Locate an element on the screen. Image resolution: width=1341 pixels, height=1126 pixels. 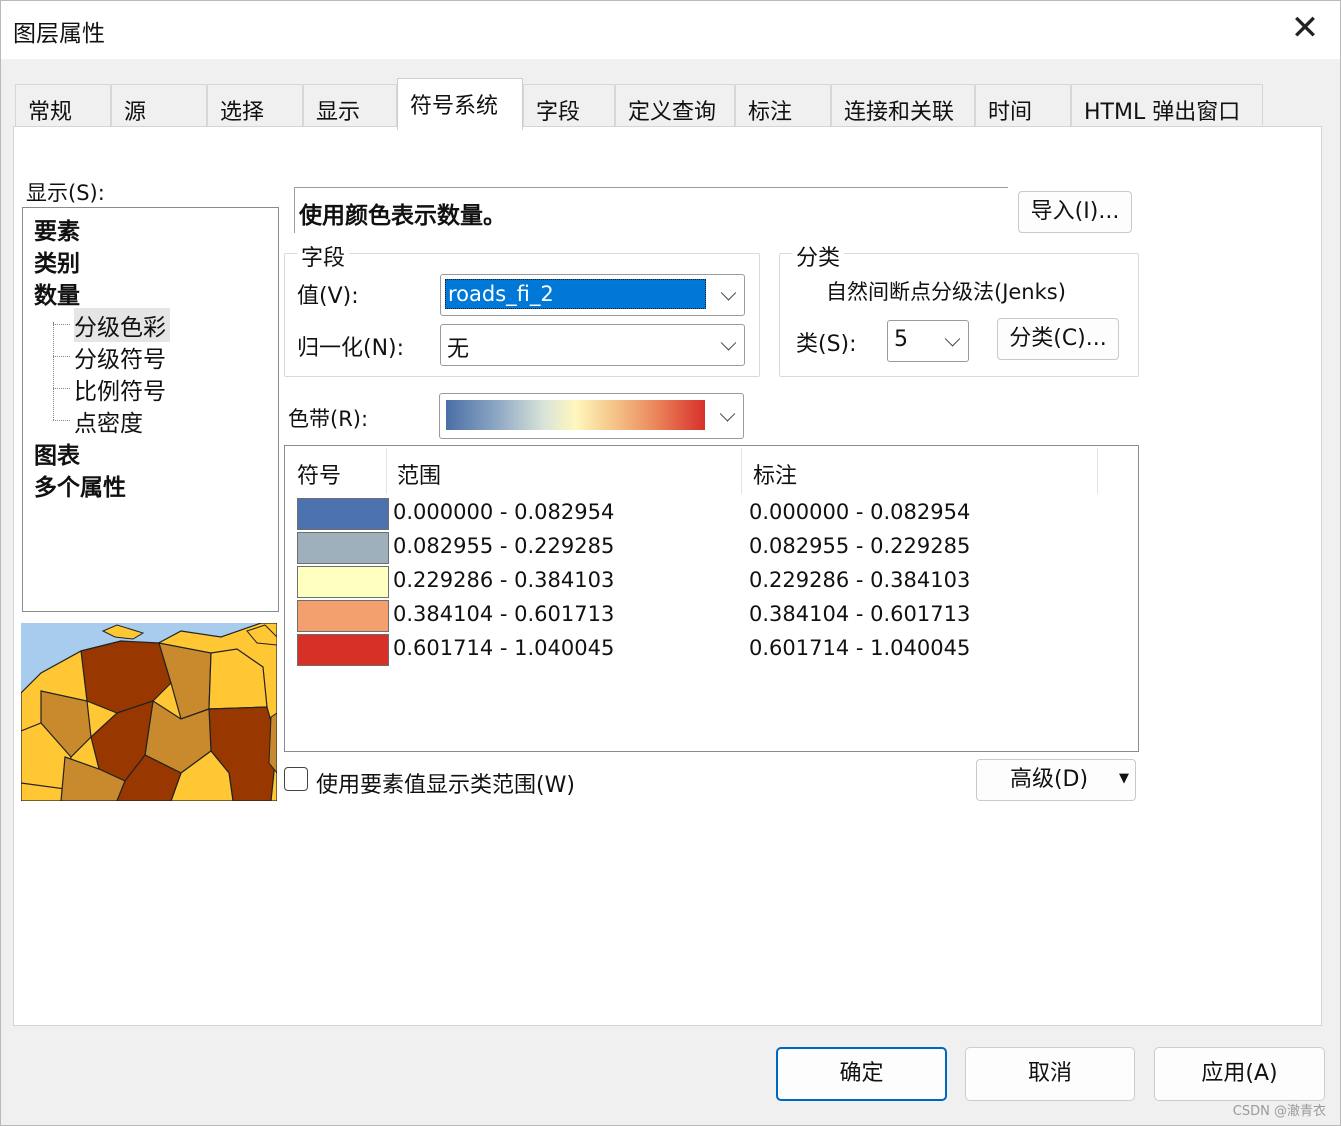
tab-definition-query: 定义查询 is located at coordinates (675, 106).